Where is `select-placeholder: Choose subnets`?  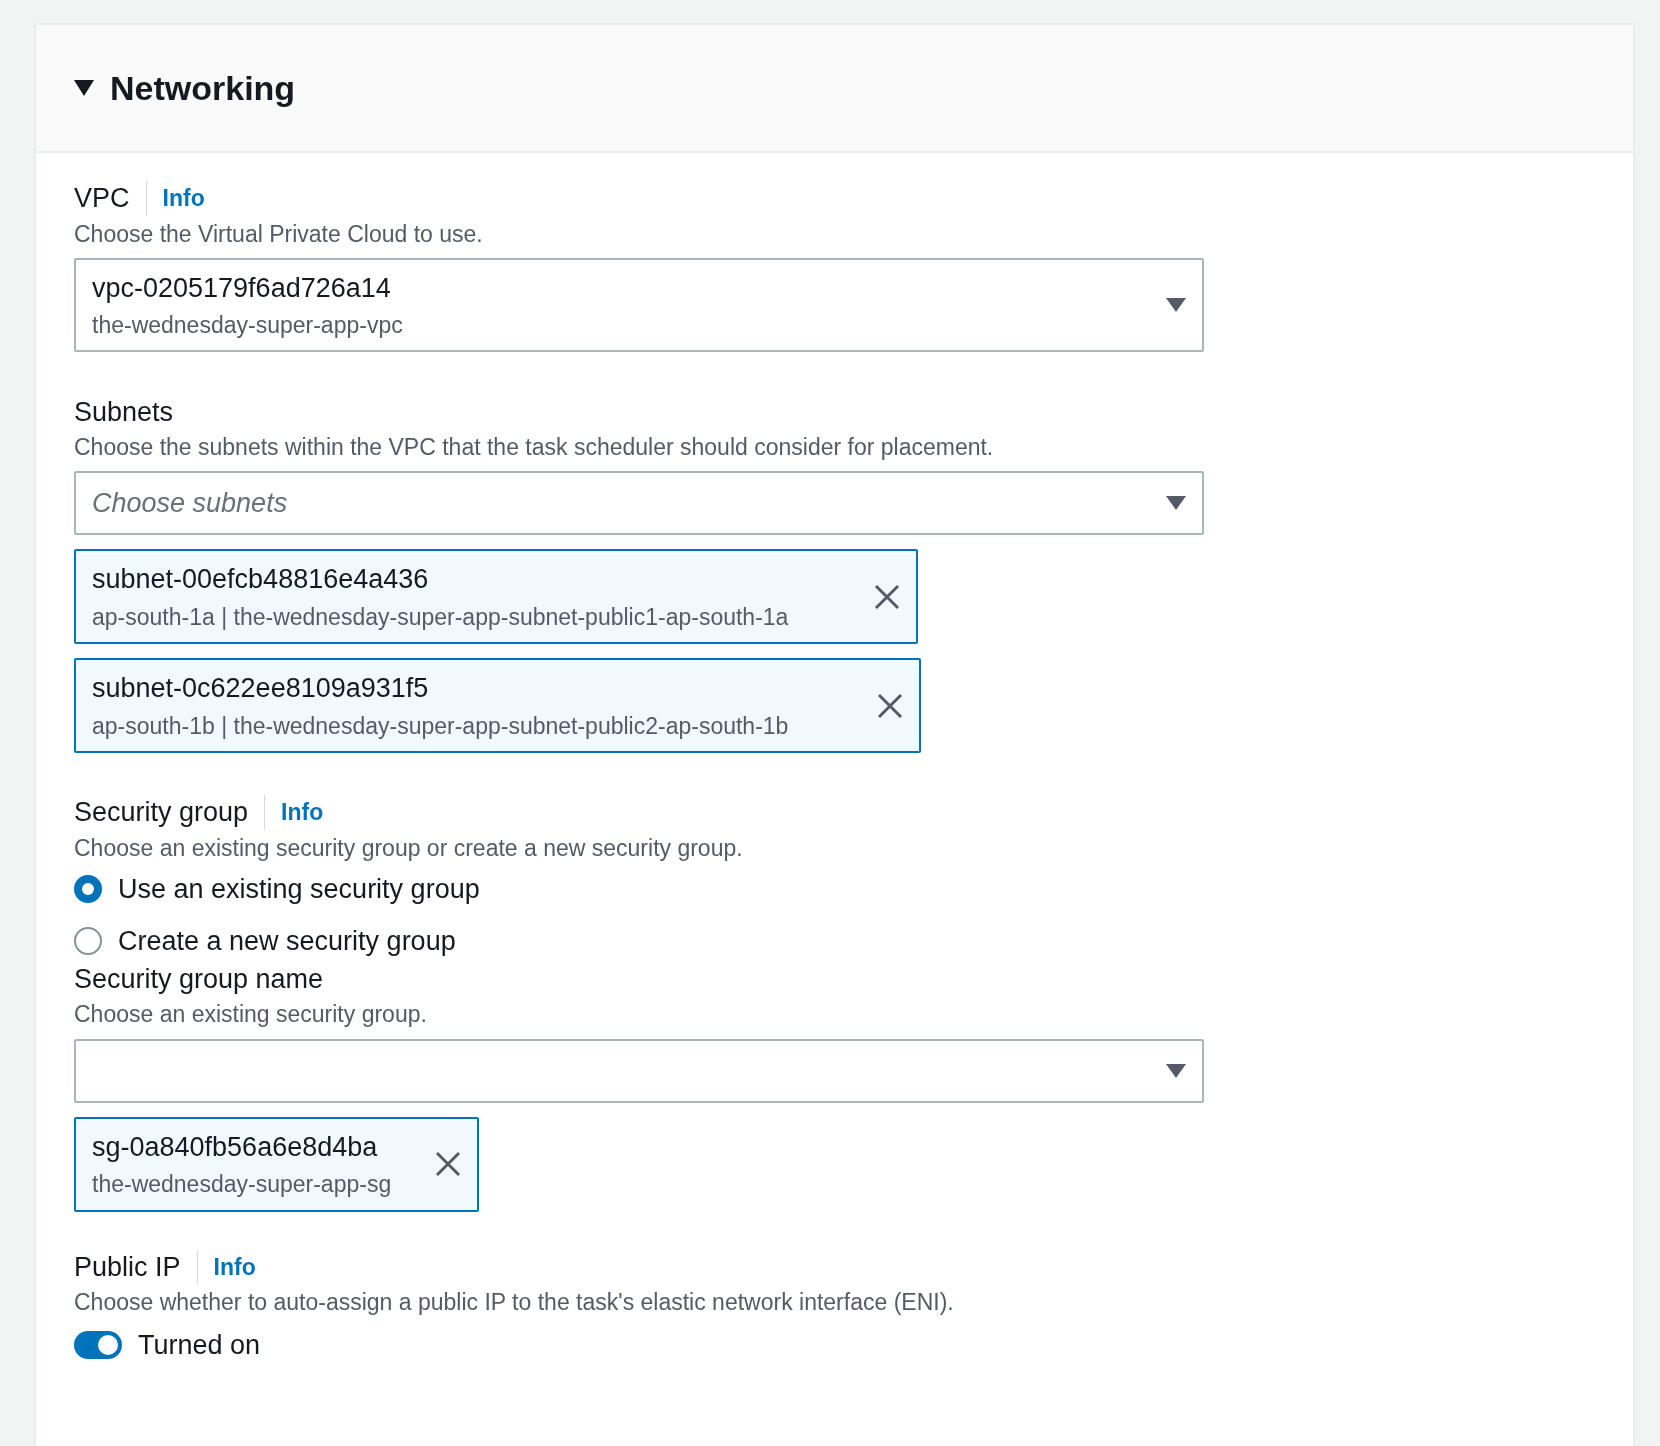 select-placeholder: Choose subnets is located at coordinates (190, 504).